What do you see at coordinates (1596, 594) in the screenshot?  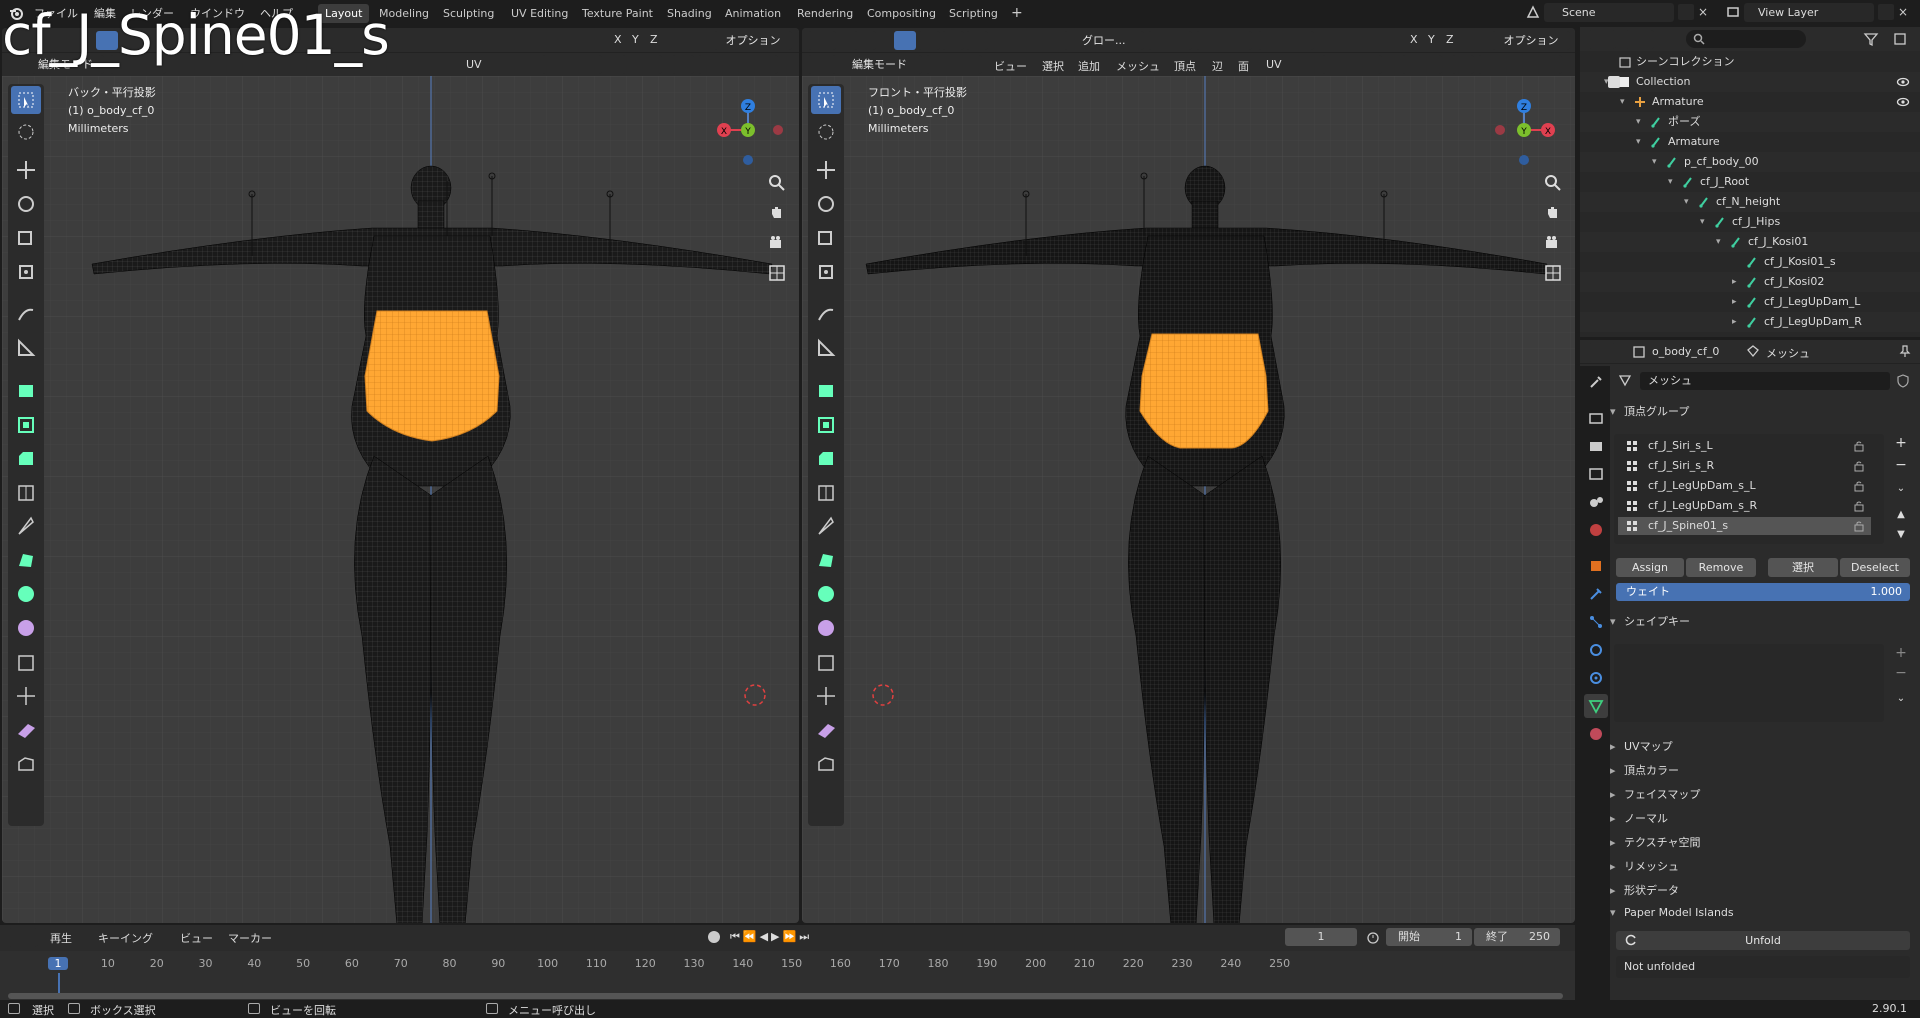 I see `modifier-tab-icon` at bounding box center [1596, 594].